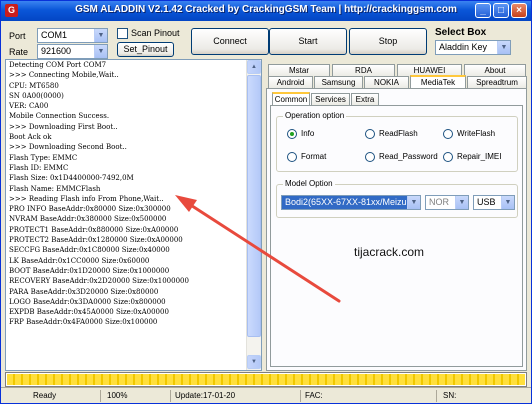  What do you see at coordinates (291, 98) in the screenshot?
I see `subtab-common: Common` at bounding box center [291, 98].